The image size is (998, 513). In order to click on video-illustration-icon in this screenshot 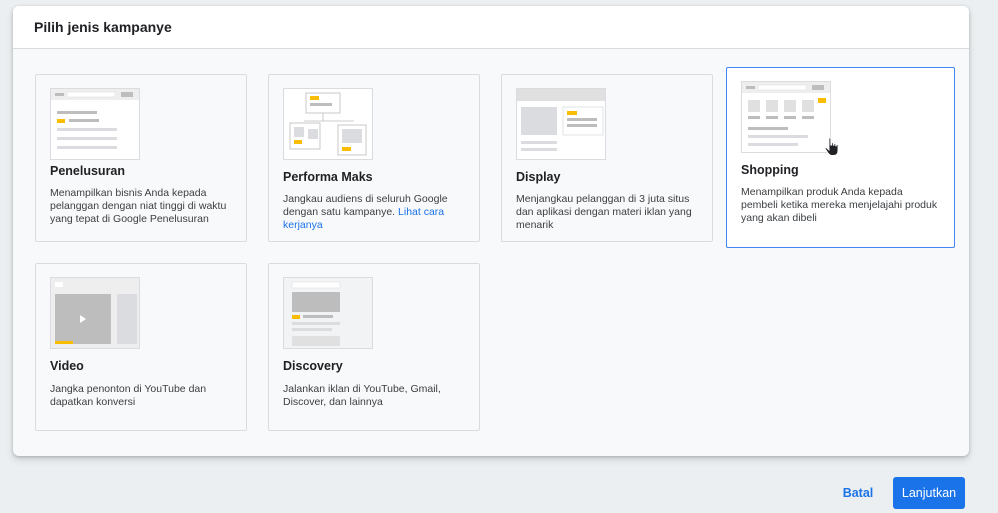, I will do `click(95, 313)`.